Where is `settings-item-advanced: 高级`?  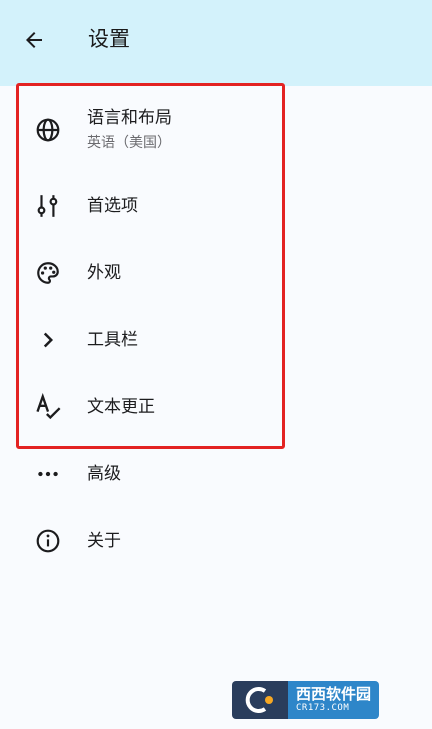
settings-item-advanced: 高级 is located at coordinates (216, 474).